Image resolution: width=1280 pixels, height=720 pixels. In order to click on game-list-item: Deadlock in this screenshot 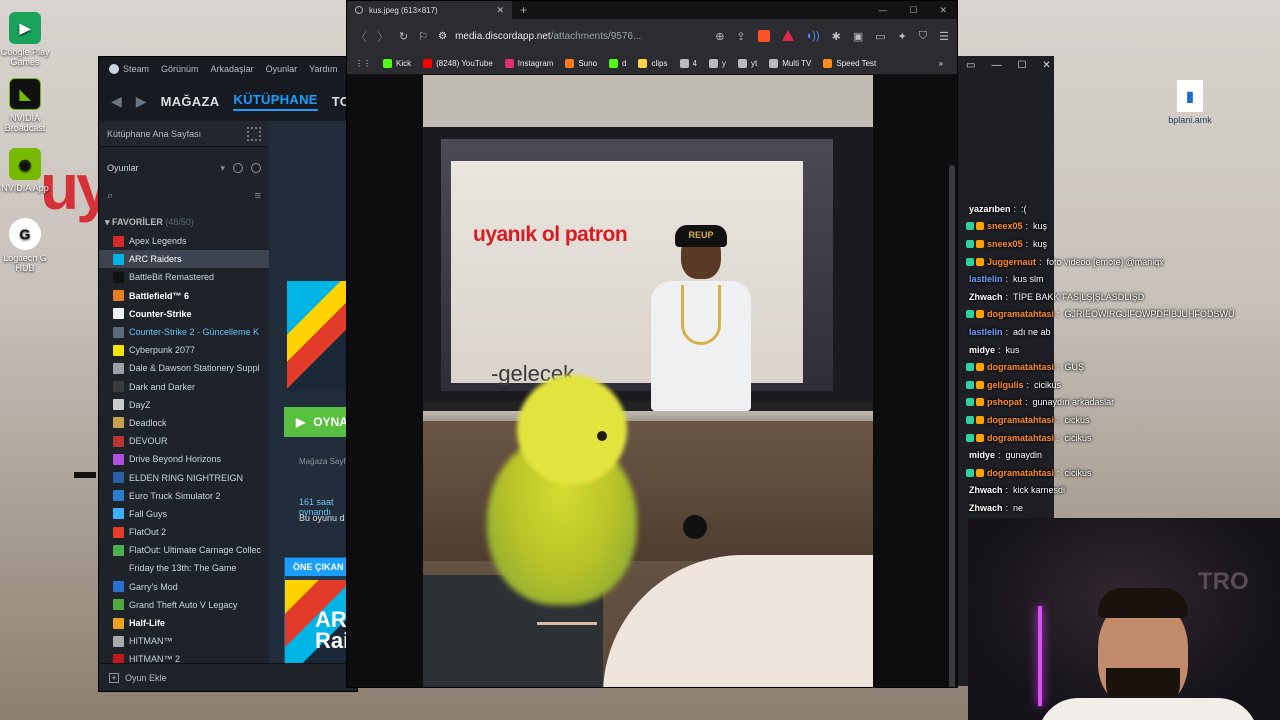, I will do `click(184, 423)`.